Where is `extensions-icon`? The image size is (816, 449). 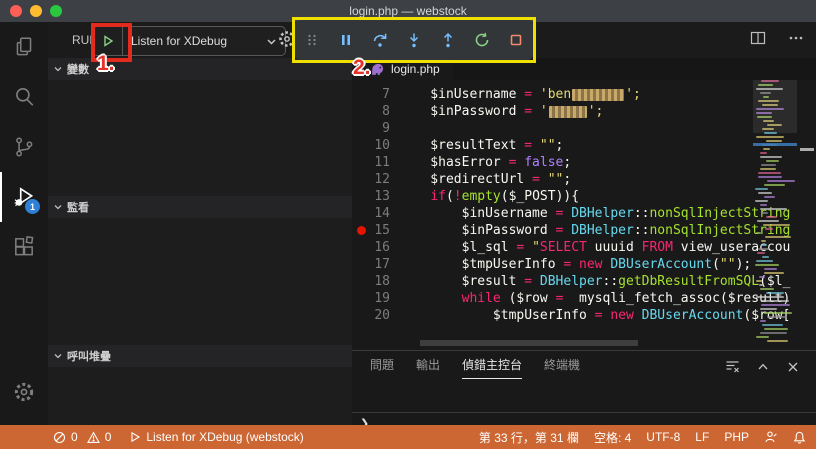
extensions-icon is located at coordinates (24, 245).